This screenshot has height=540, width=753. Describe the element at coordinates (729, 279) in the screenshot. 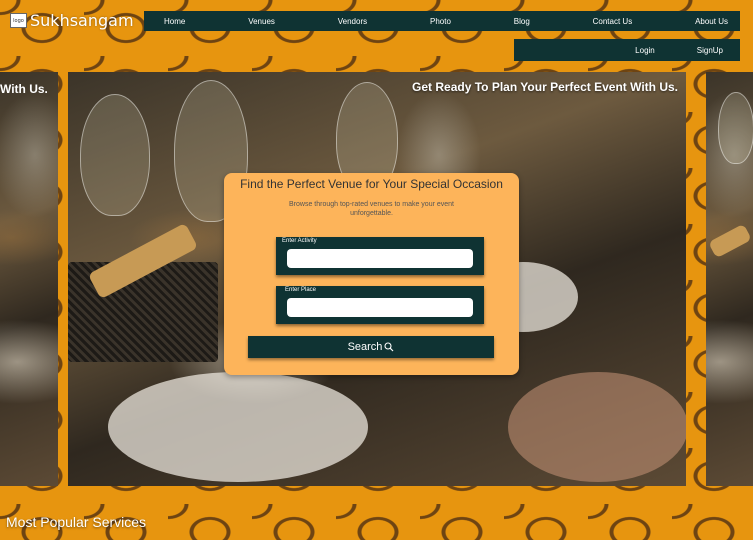

I see `carousel-slide-next` at that location.